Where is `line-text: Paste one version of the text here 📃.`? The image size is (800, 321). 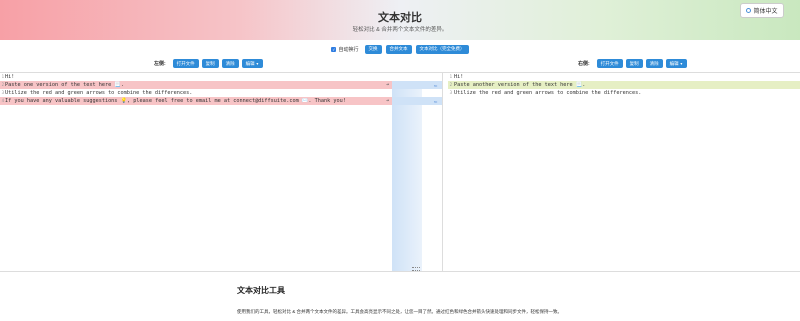
line-text: Paste one version of the text here 📃. is located at coordinates (64, 85).